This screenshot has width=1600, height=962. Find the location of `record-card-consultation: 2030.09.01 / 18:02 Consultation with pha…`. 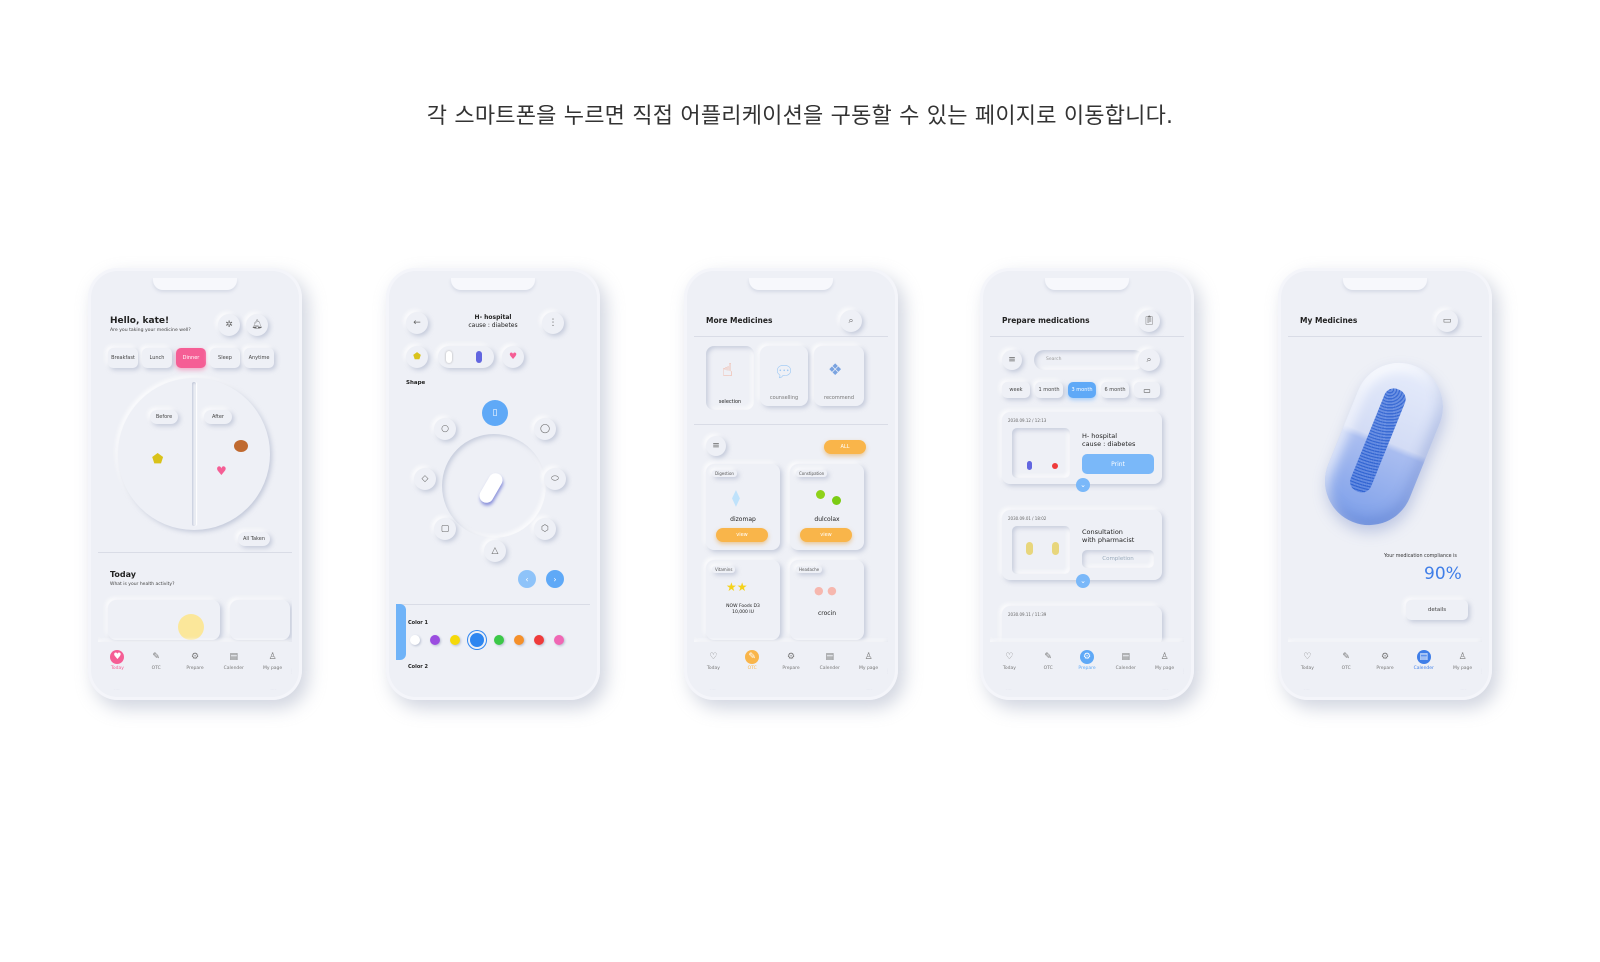

record-card-consultation: 2030.09.01 / 18:02 Consultation with pha… is located at coordinates (1082, 545).